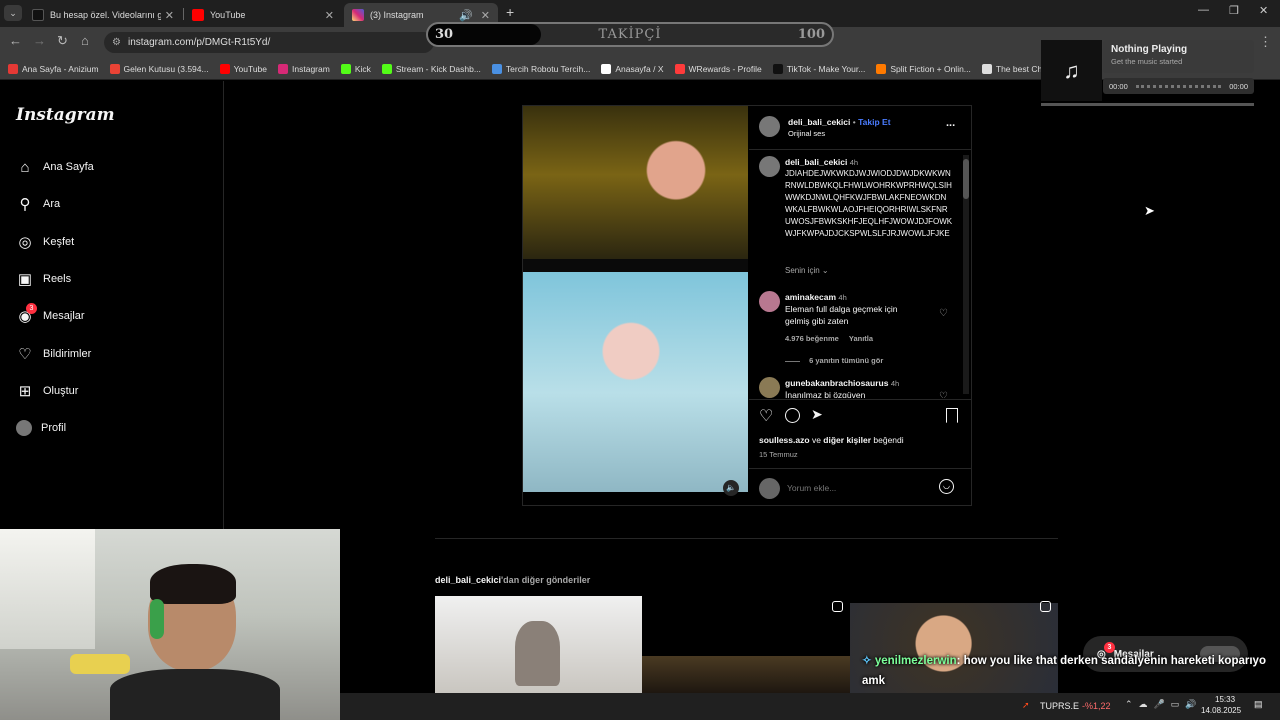 The image size is (1280, 720). What do you see at coordinates (731, 488) in the screenshot?
I see `volume-icon: 🔈` at bounding box center [731, 488].